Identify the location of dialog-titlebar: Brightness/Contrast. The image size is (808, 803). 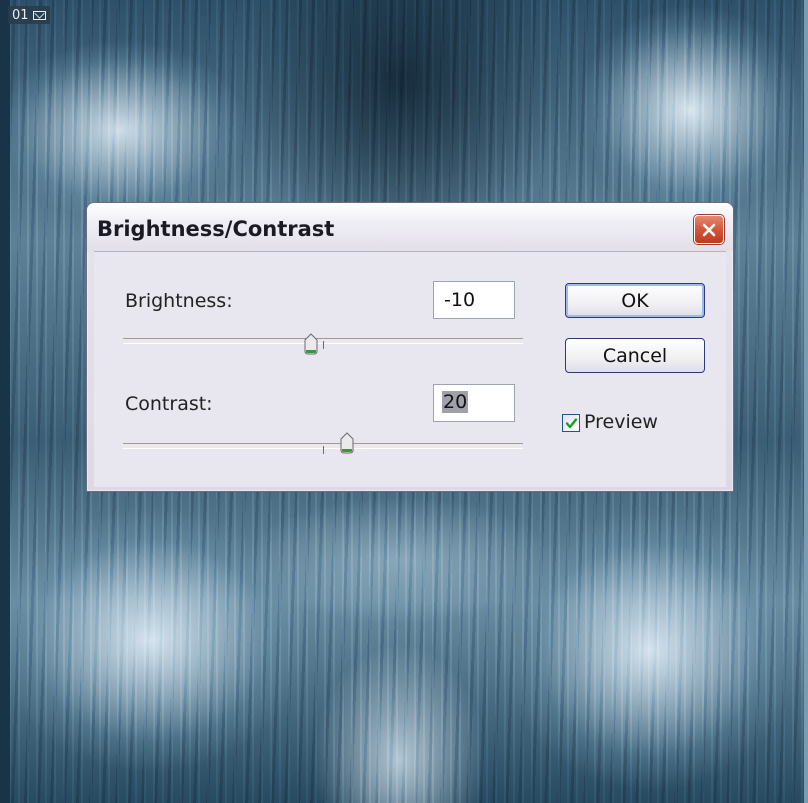
(410, 227).